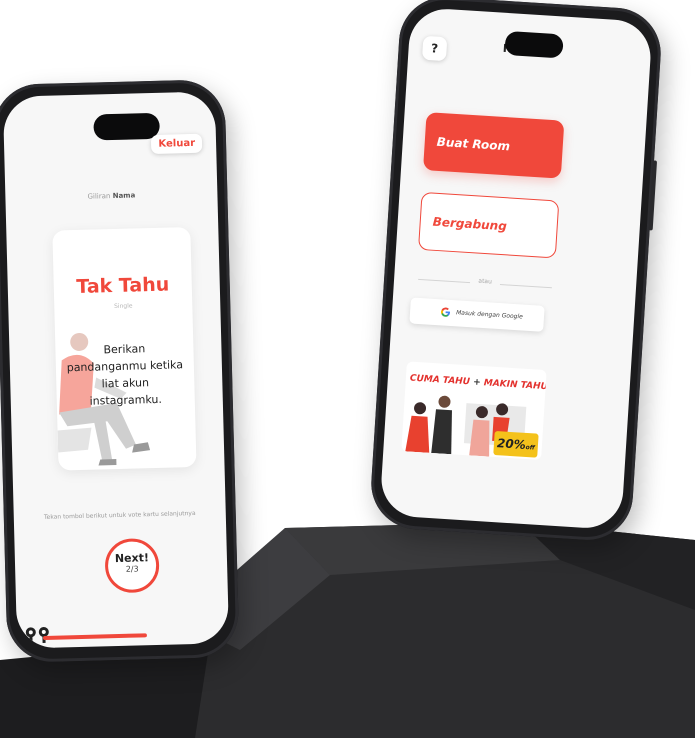  What do you see at coordinates (530, 447) in the screenshot?
I see `discount-suffix: off` at bounding box center [530, 447].